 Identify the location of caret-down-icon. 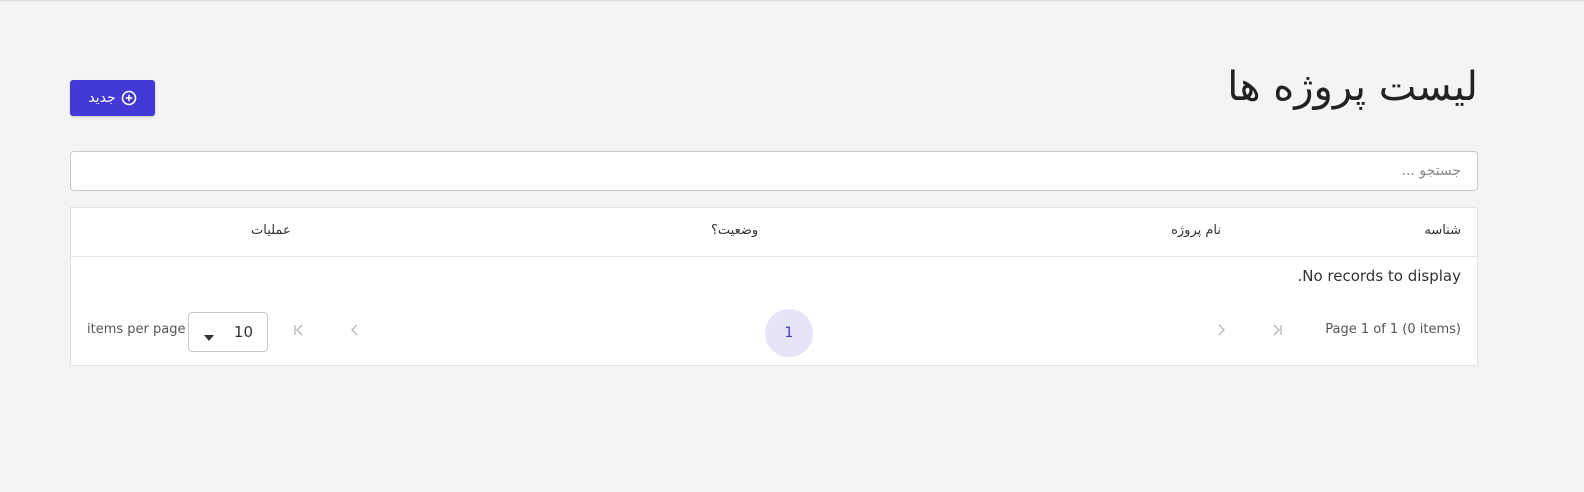
(209, 334).